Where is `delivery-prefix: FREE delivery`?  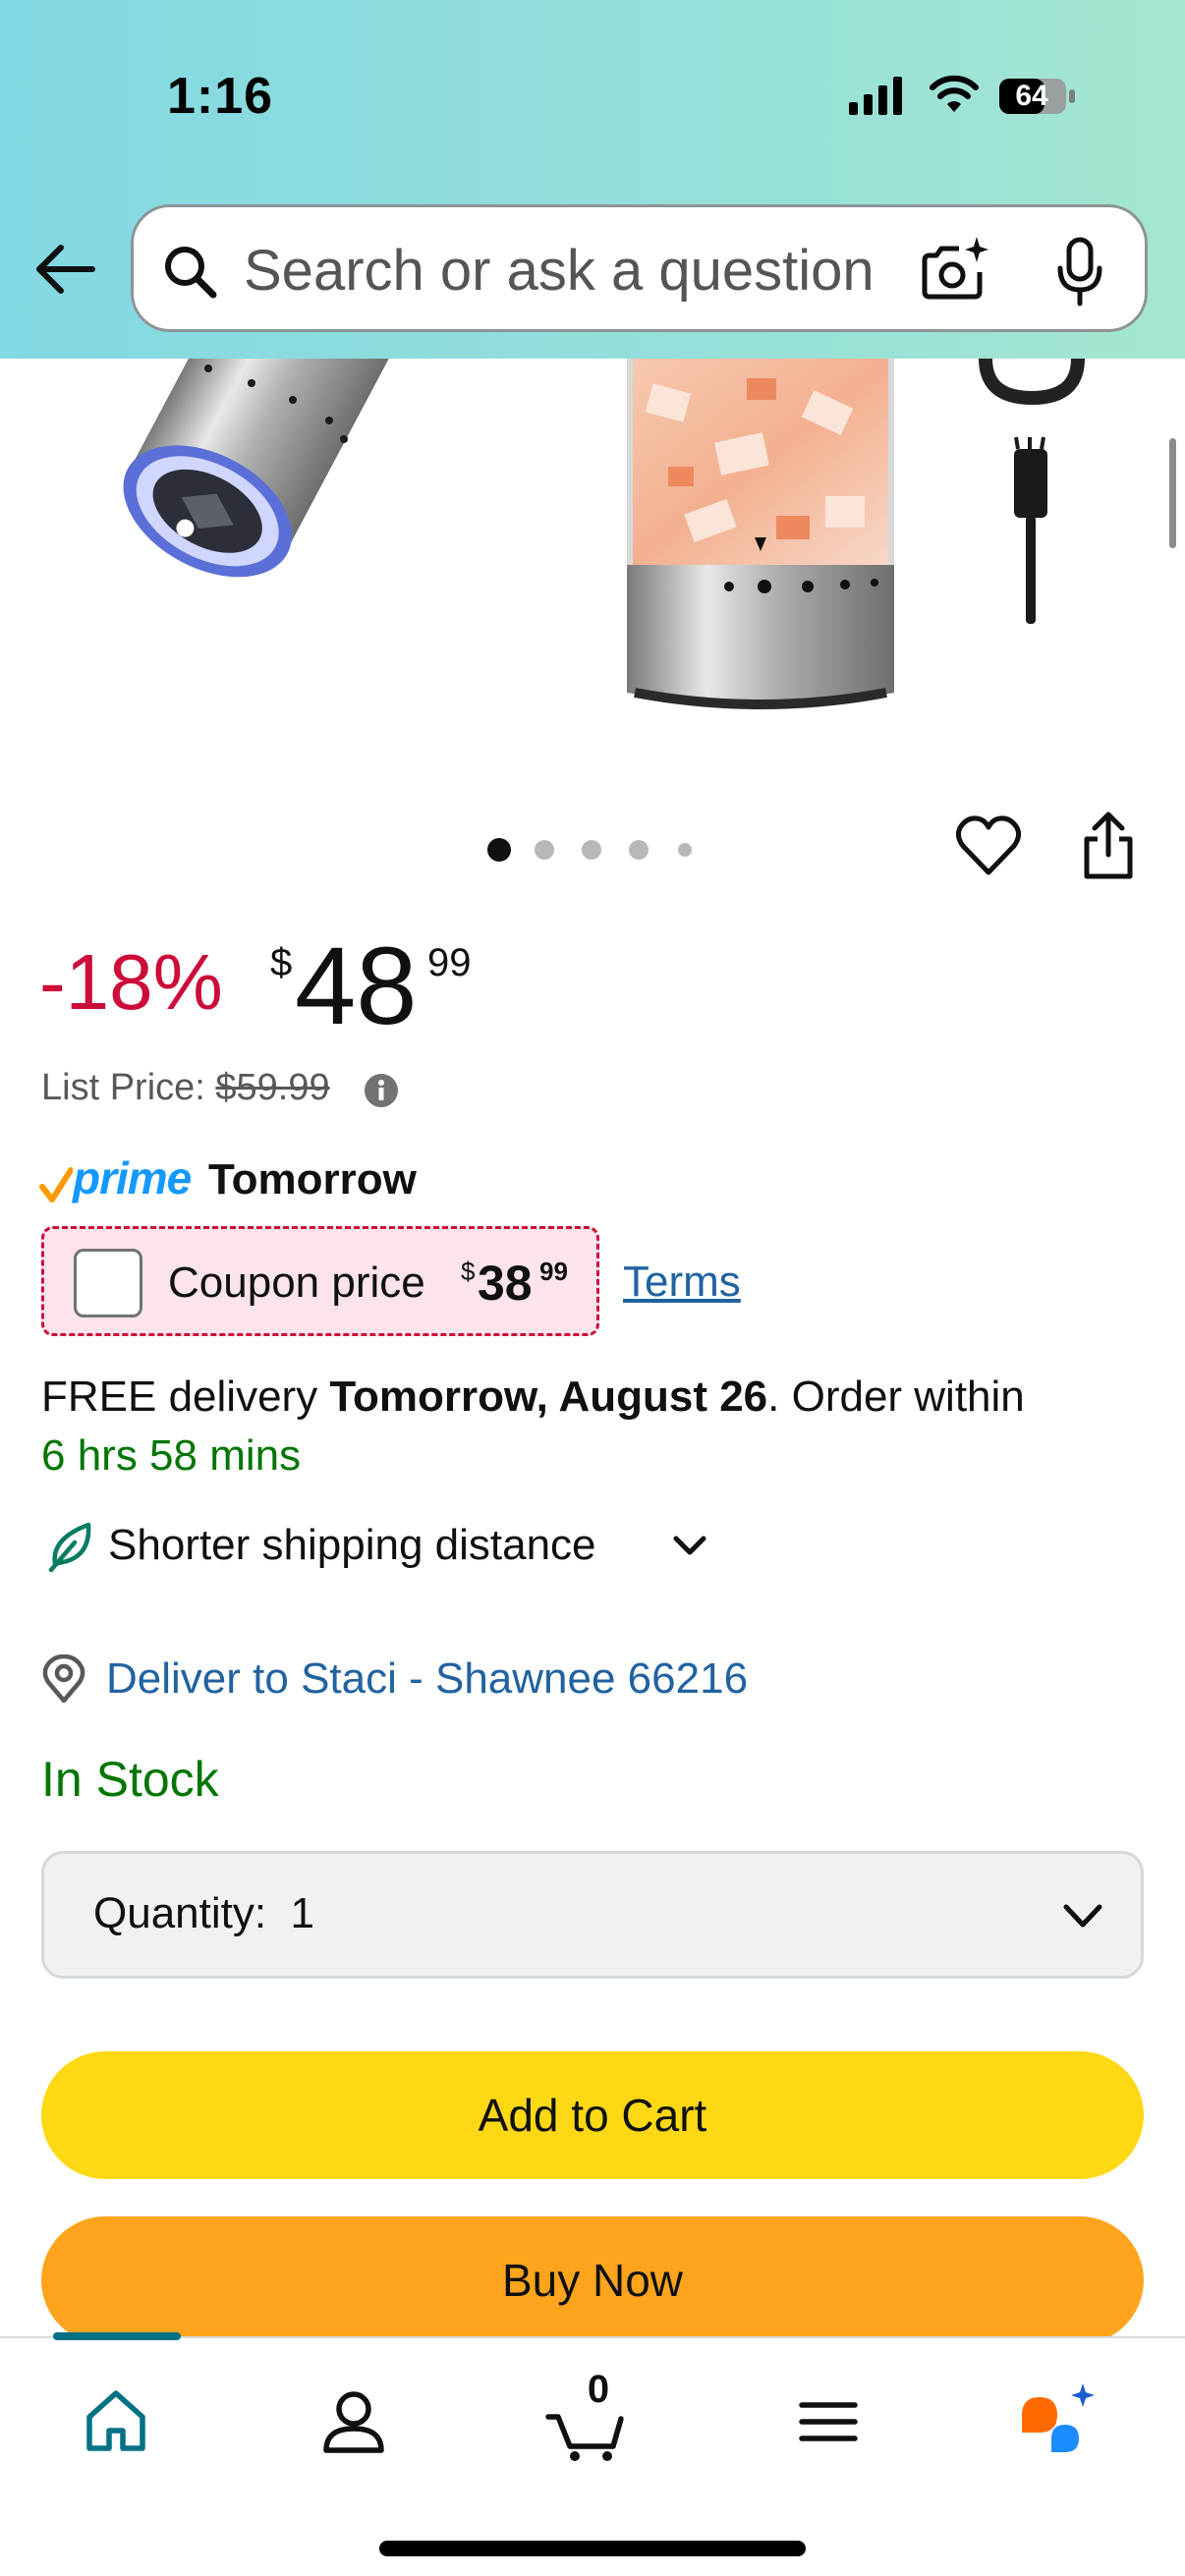
delivery-prefix: FREE delivery is located at coordinates (185, 1396).